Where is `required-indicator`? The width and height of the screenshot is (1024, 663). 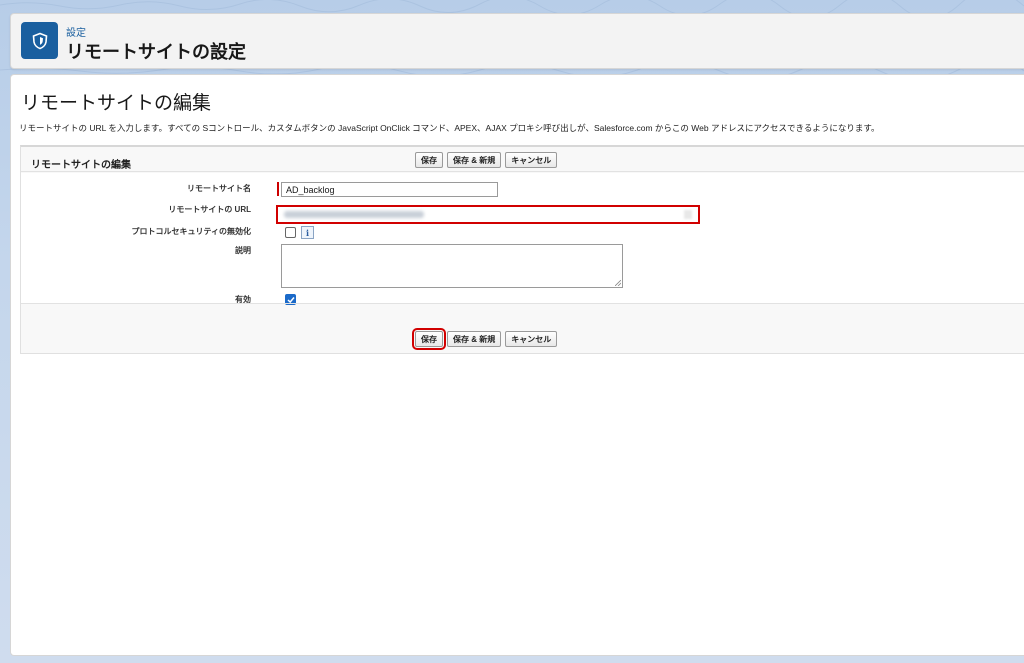
required-indicator is located at coordinates (278, 189).